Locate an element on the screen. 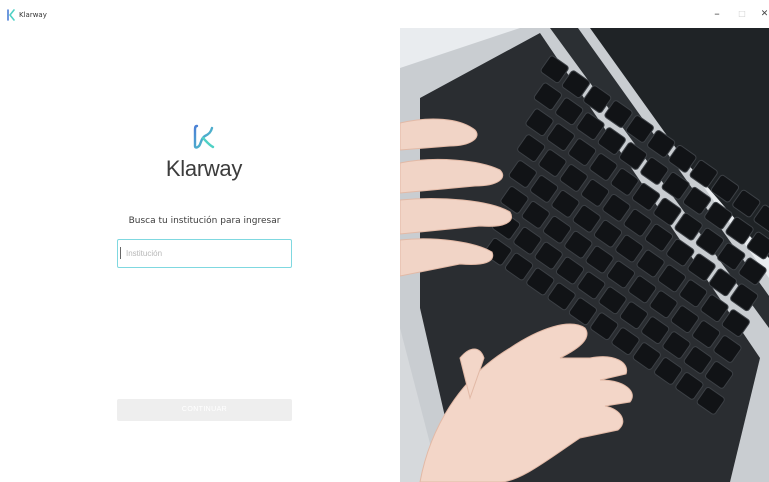 The image size is (769, 482). logo-wordmark: Klarway is located at coordinates (204, 168).